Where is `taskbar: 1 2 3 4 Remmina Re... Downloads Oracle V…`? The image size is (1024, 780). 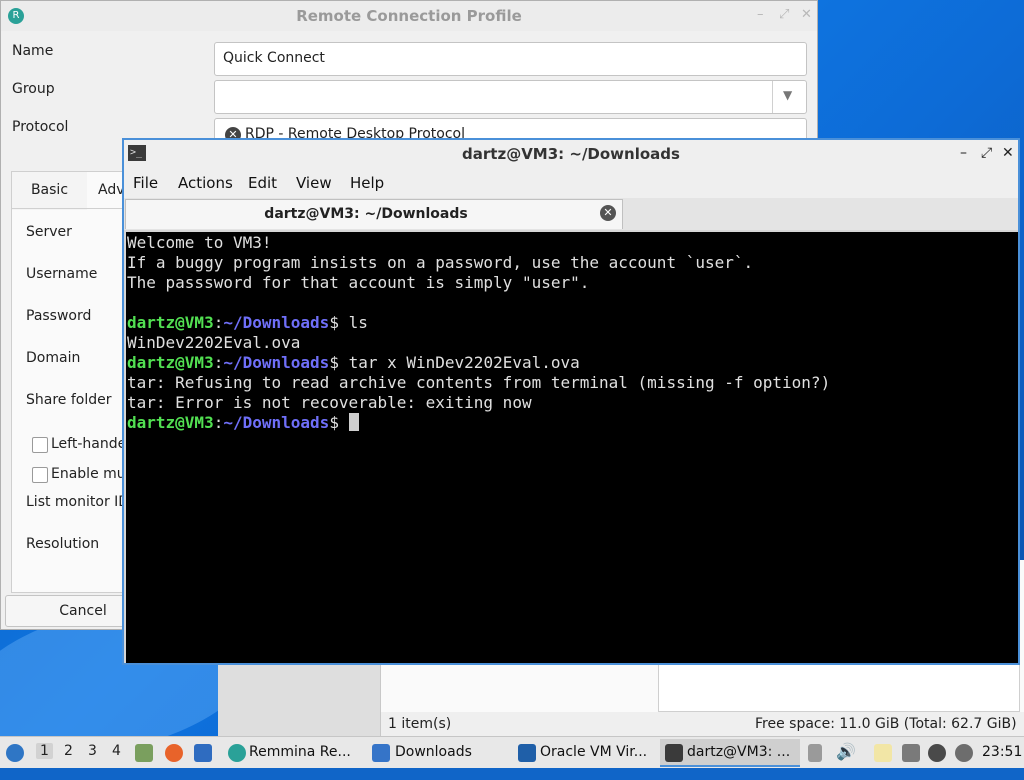
taskbar: 1 2 3 4 Remmina Re... Downloads Oracle V… is located at coordinates (512, 752).